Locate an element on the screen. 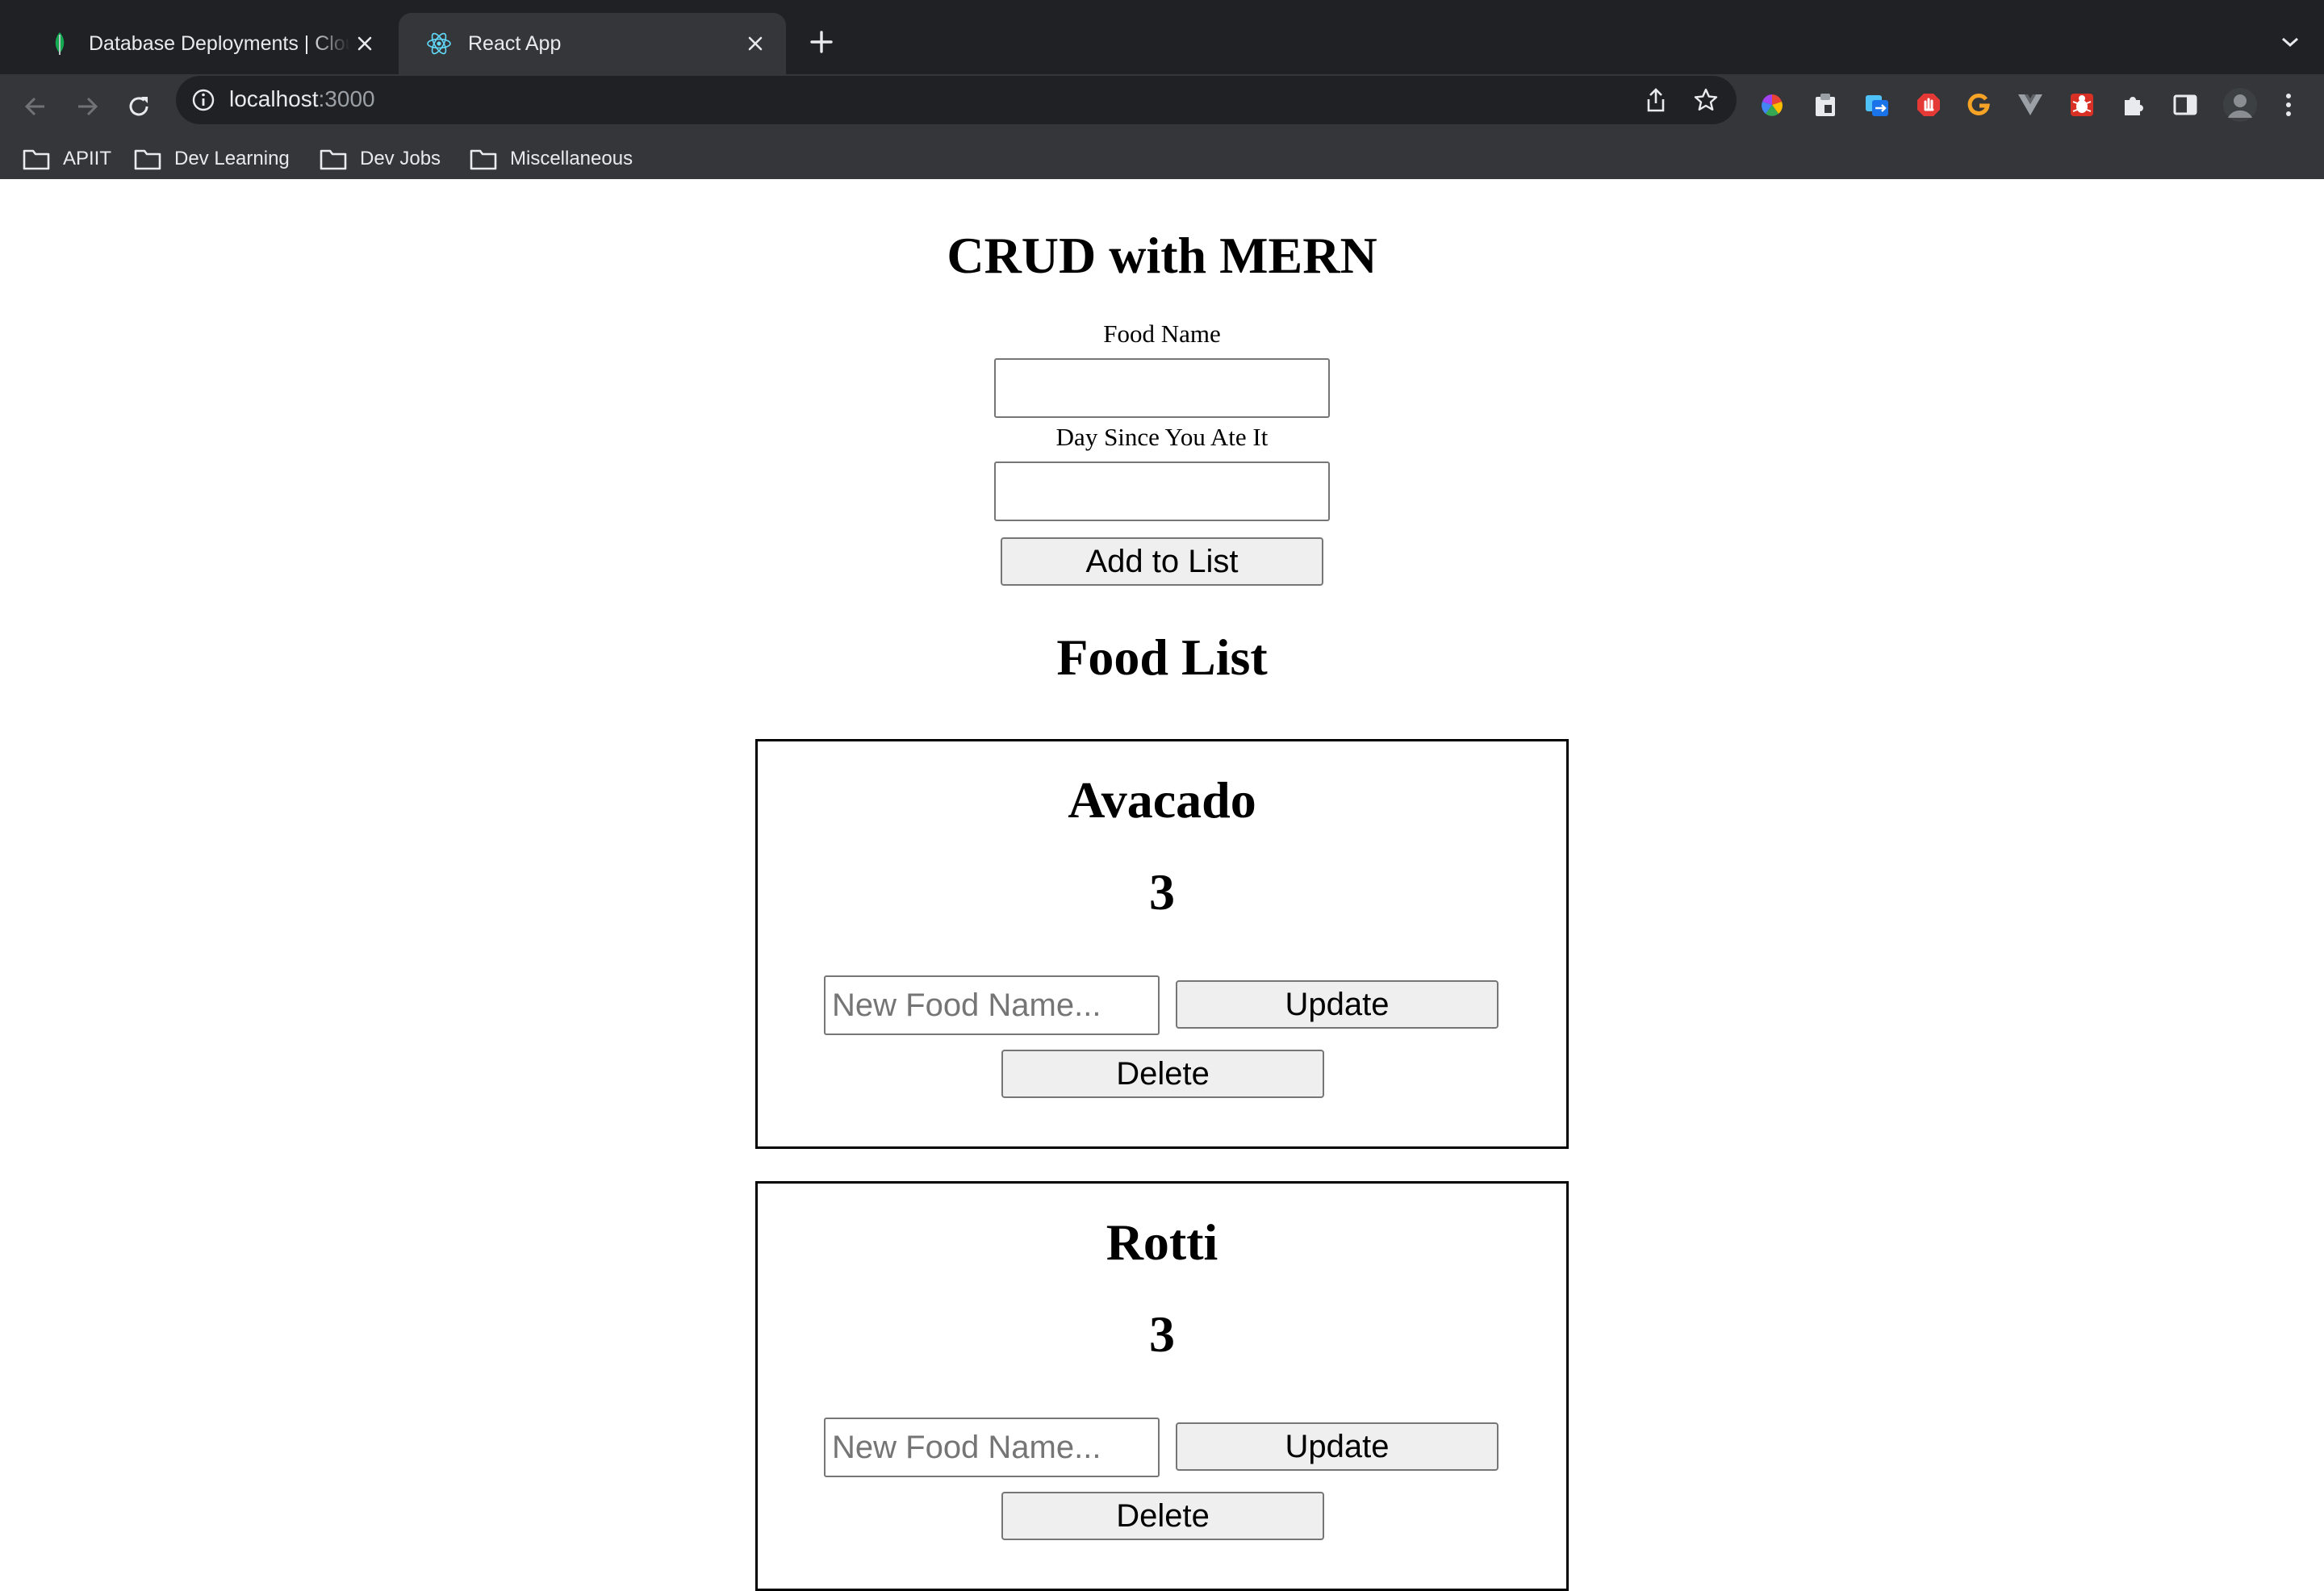 Image resolution: width=2324 pixels, height=1591 pixels. side-panel-icon is located at coordinates (2185, 105).